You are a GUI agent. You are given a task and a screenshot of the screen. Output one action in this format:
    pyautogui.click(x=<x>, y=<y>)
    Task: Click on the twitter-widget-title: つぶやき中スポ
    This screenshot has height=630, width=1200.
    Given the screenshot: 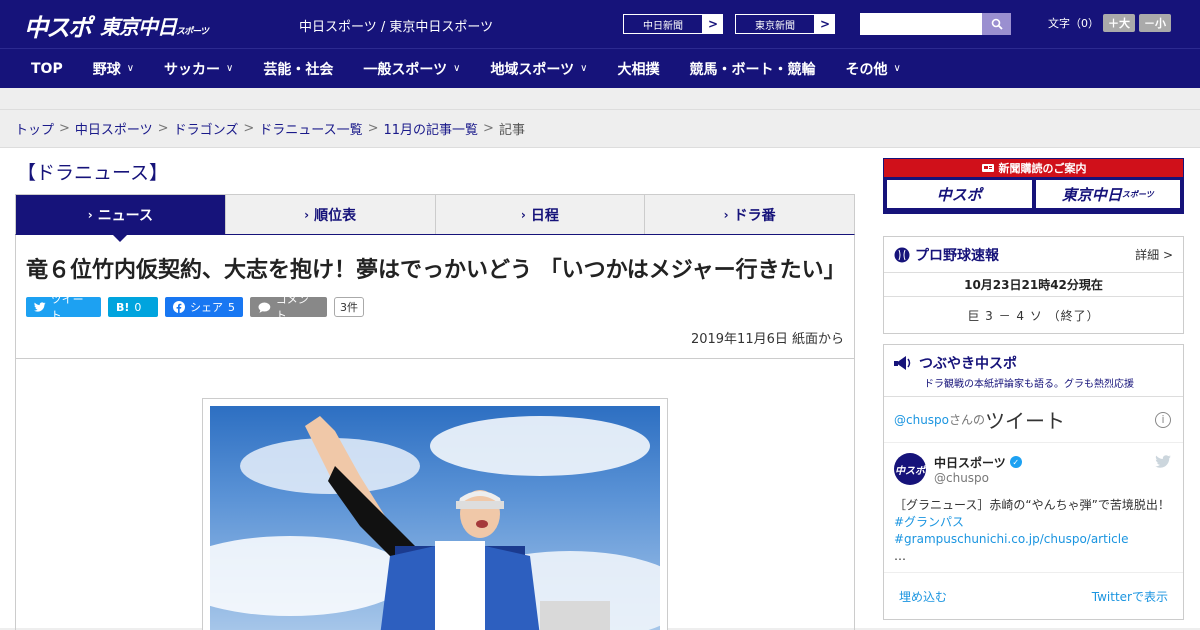 What is the action you would take?
    pyautogui.click(x=968, y=364)
    